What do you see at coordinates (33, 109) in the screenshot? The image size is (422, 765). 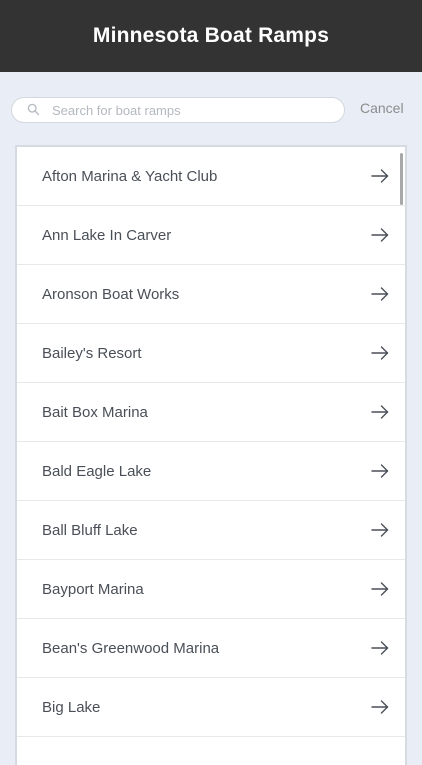 I see `search-icon` at bounding box center [33, 109].